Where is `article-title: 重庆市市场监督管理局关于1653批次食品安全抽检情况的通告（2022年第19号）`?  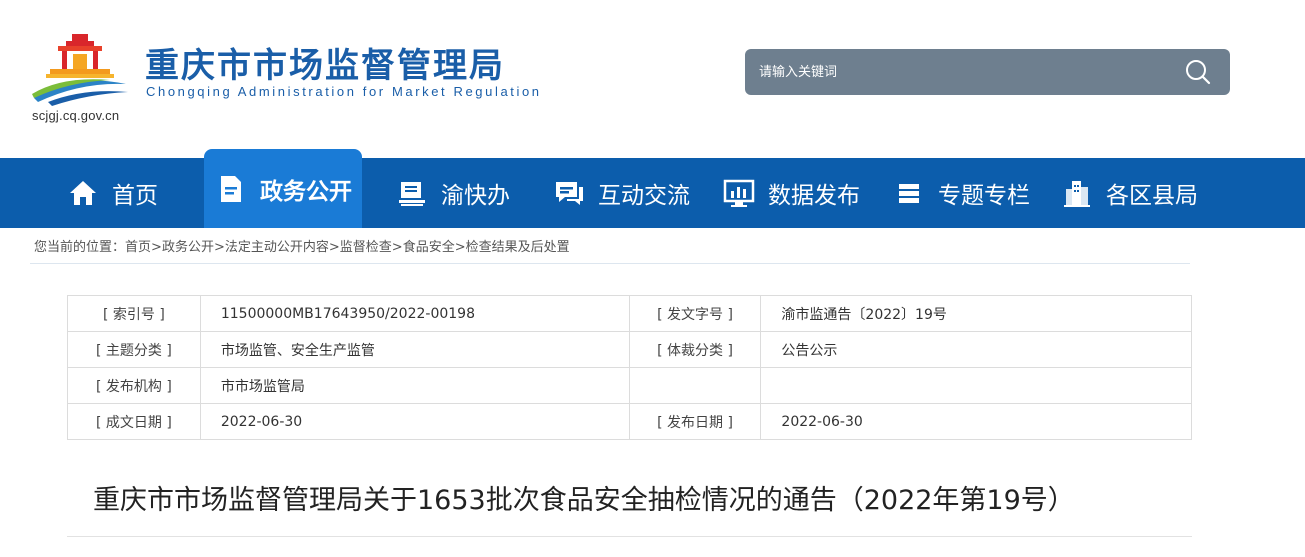
article-title: 重庆市市场监督管理局关于1653批次食品安全抽检情况的通告（2022年第19号） is located at coordinates (584, 500).